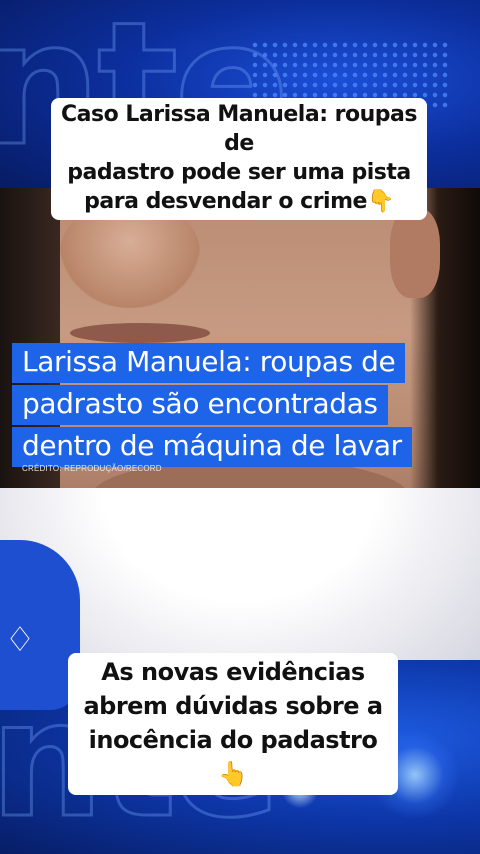 Image resolution: width=480 pixels, height=854 pixels. What do you see at coordinates (20, 640) in the screenshot?
I see `broadcaster-logo-icon: ♢` at bounding box center [20, 640].